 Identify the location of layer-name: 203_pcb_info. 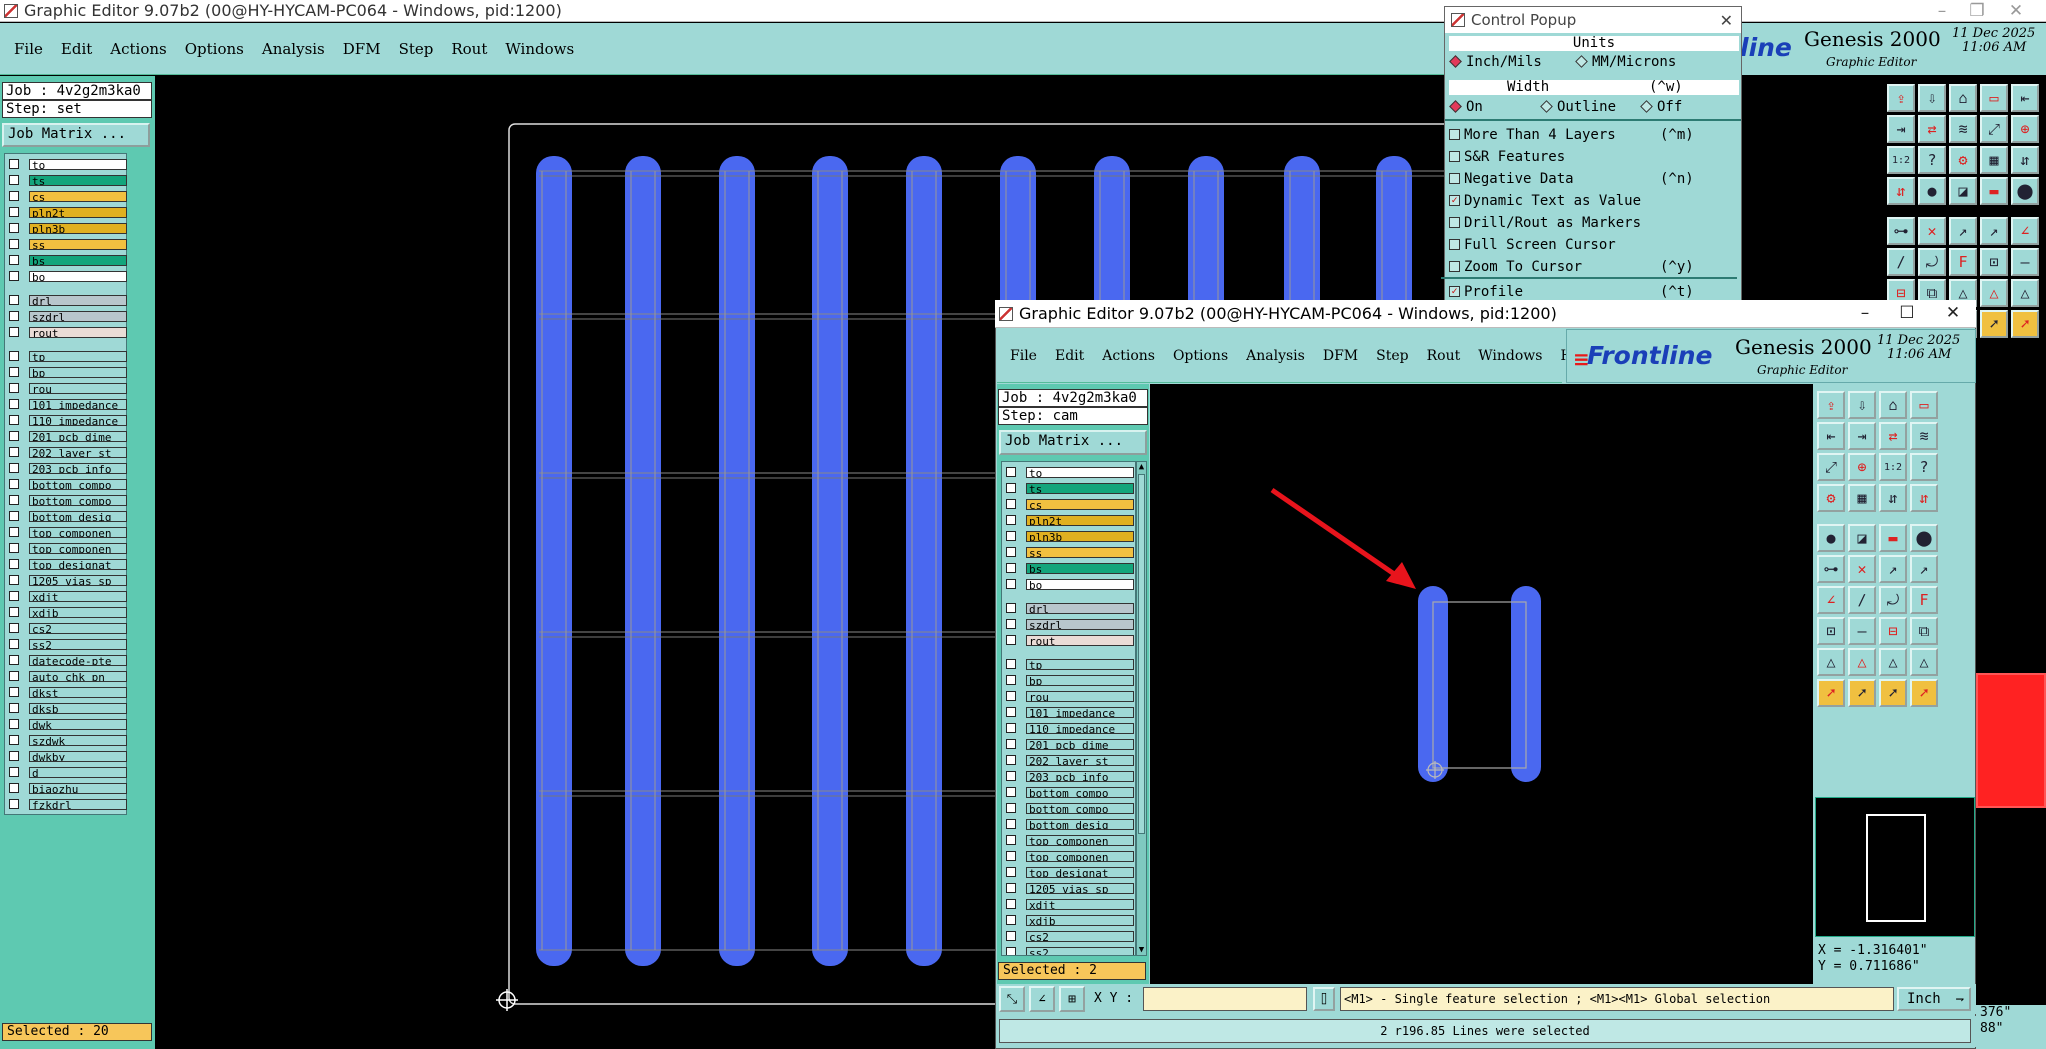
(78, 468).